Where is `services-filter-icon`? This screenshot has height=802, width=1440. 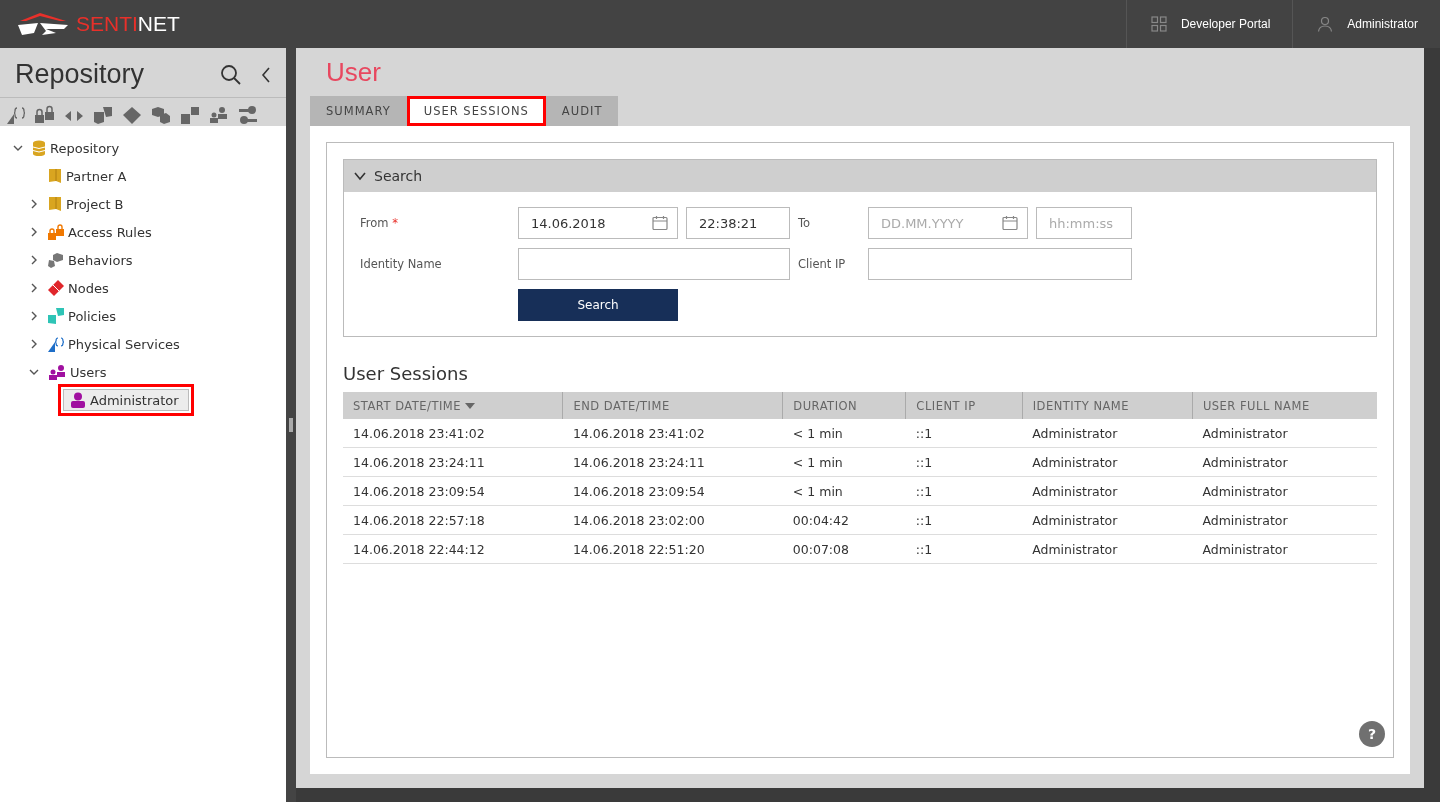
services-filter-icon is located at coordinates (16, 115).